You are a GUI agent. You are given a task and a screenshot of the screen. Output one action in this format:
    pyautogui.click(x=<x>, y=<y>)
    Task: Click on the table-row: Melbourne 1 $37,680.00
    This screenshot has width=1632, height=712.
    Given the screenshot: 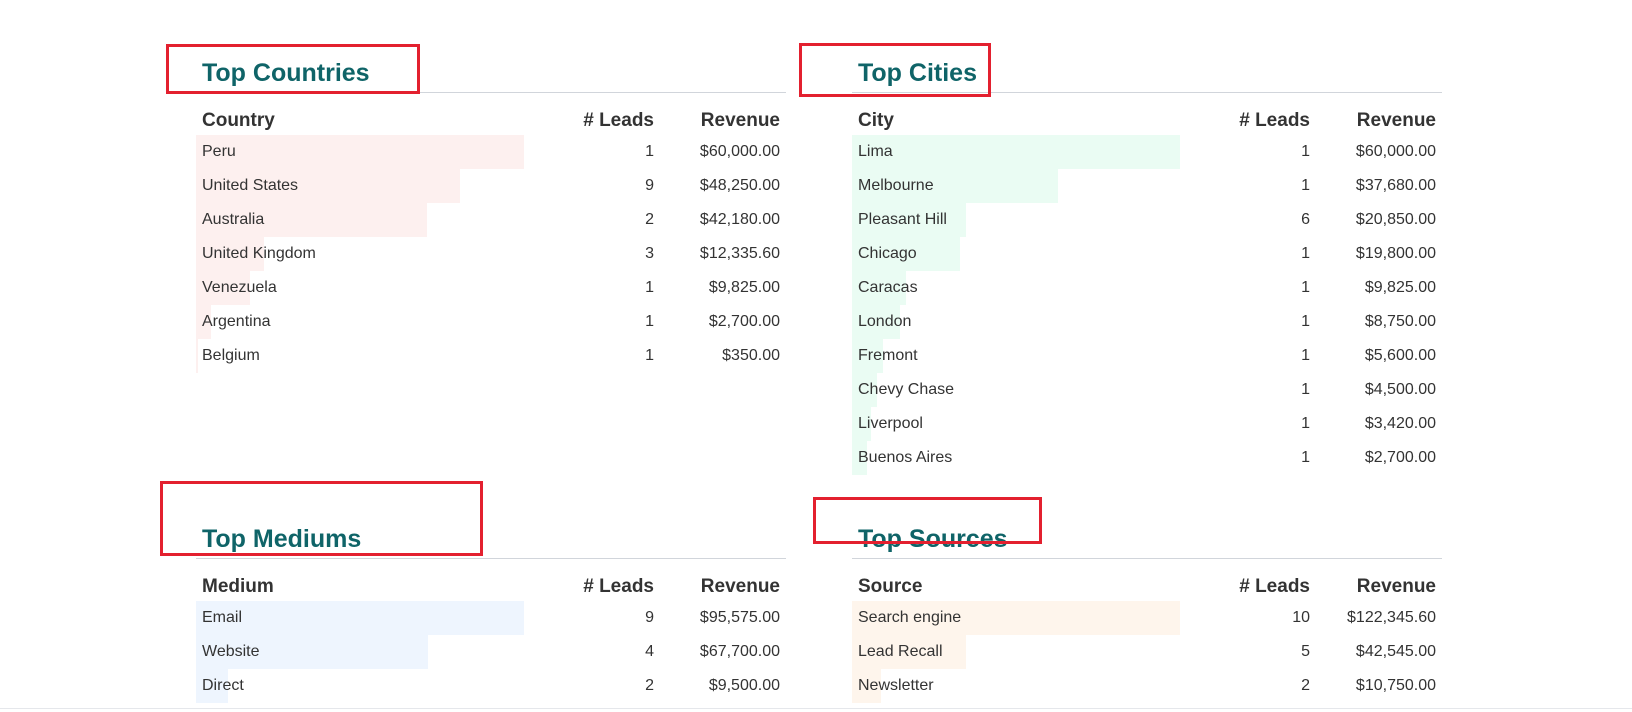 What is the action you would take?
    pyautogui.click(x=1147, y=186)
    